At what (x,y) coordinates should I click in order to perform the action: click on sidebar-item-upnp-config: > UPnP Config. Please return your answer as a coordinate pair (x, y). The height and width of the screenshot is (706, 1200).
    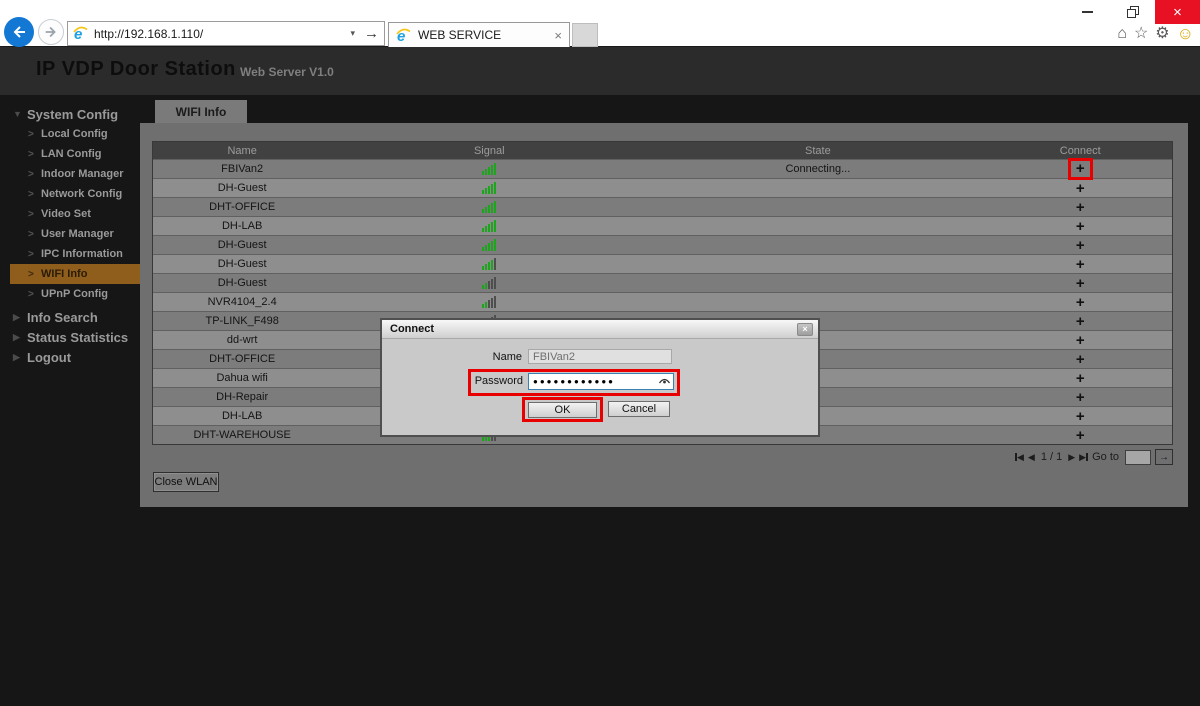
    Looking at the image, I should click on (70, 294).